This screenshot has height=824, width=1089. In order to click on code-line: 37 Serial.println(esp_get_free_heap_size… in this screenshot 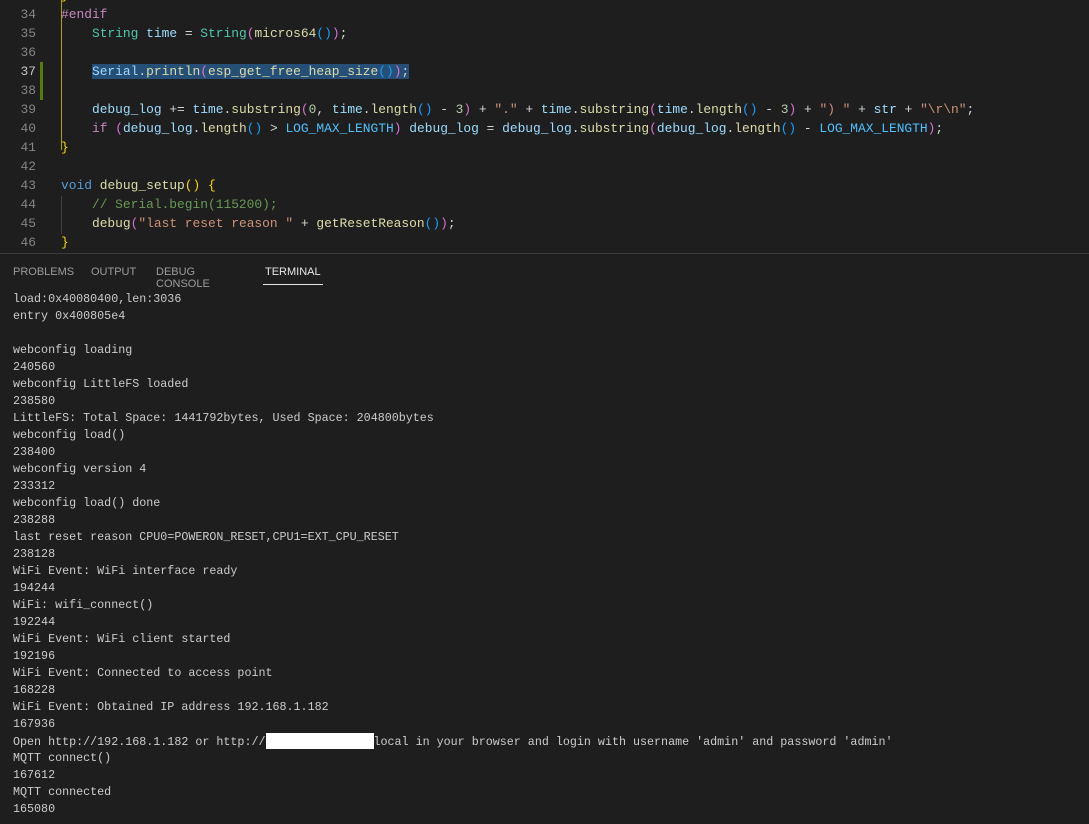, I will do `click(544, 71)`.